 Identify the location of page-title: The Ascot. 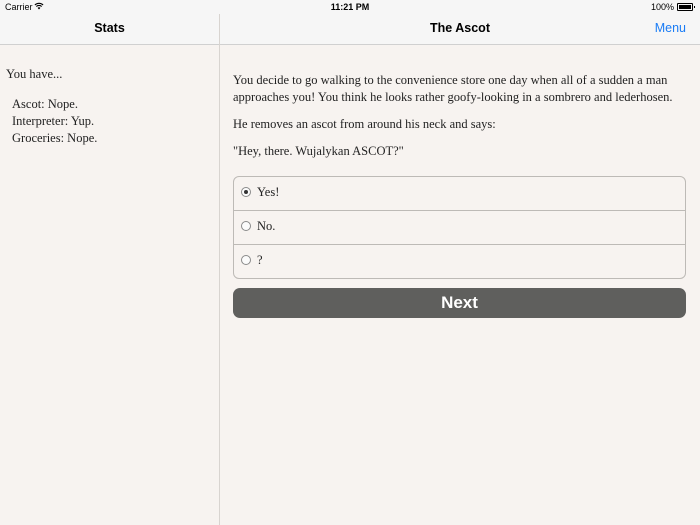
(460, 28).